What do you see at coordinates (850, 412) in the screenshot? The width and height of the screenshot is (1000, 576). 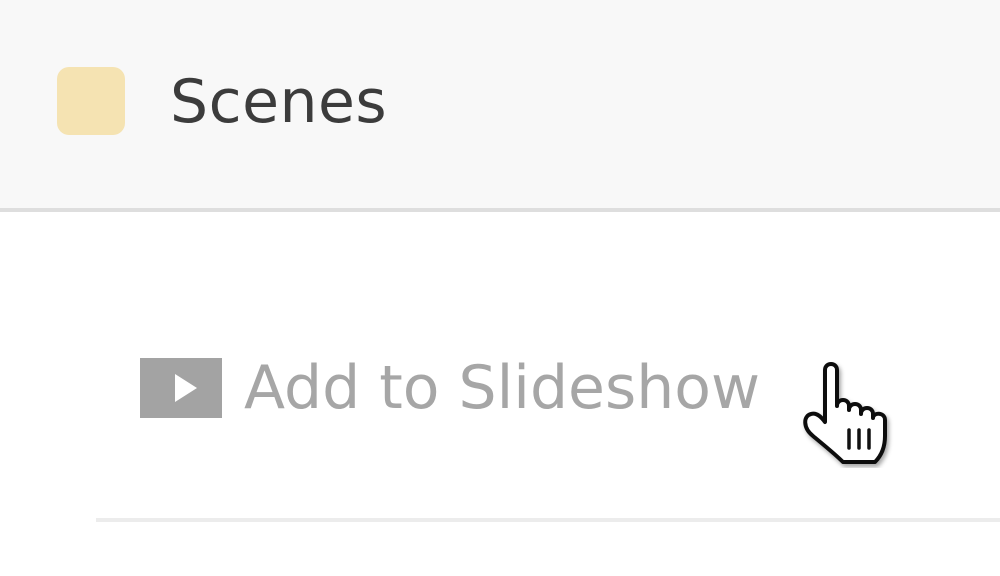 I see `hand-pointer-icon` at bounding box center [850, 412].